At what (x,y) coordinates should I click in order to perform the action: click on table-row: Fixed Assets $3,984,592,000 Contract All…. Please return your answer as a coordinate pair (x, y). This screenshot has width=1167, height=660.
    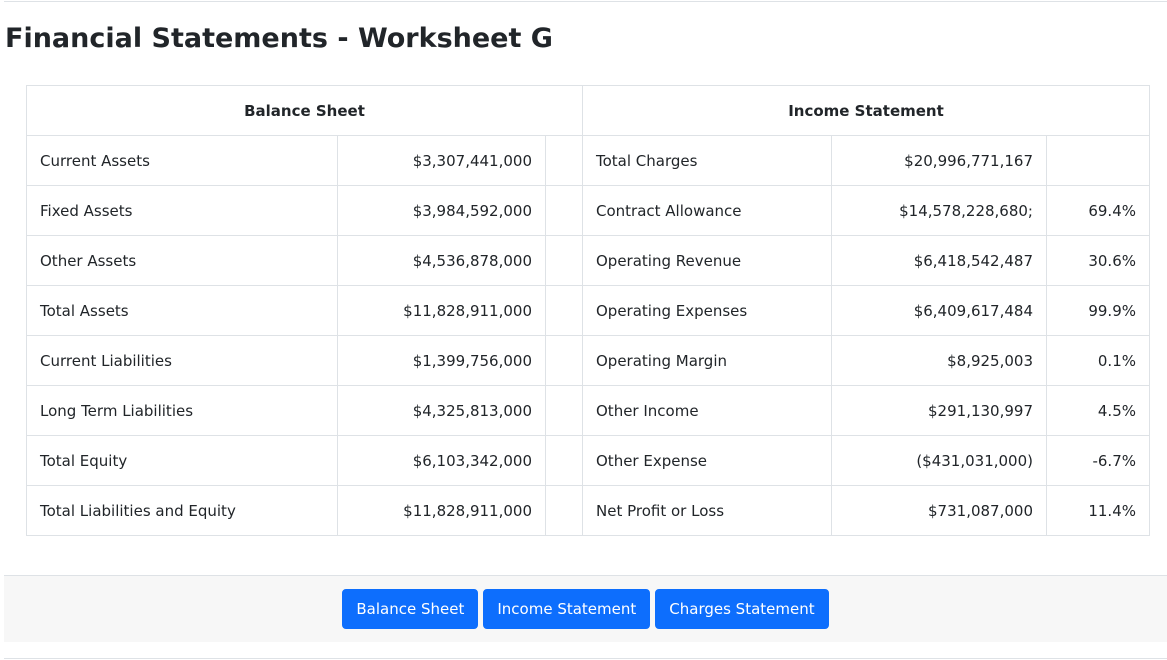
    Looking at the image, I should click on (588, 210).